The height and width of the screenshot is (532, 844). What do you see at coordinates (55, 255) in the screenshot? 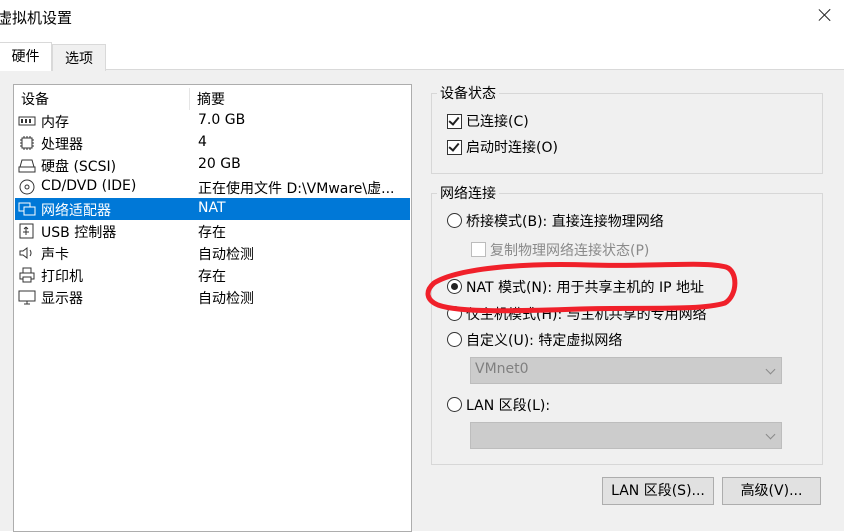
I see `device-name: 声卡` at bounding box center [55, 255].